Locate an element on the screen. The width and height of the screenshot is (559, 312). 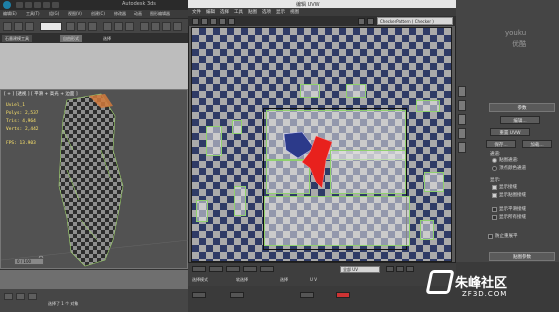
uvw-menu-file: 文件 is located at coordinates (196, 12).